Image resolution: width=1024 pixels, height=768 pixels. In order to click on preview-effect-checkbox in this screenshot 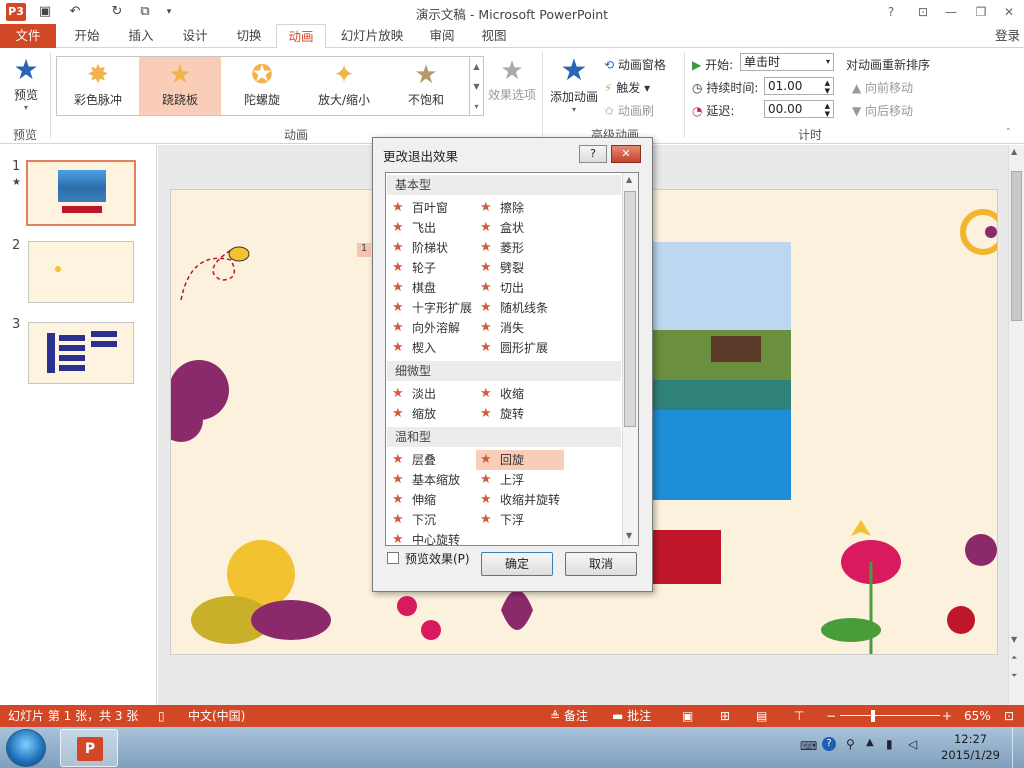, I will do `click(393, 558)`.